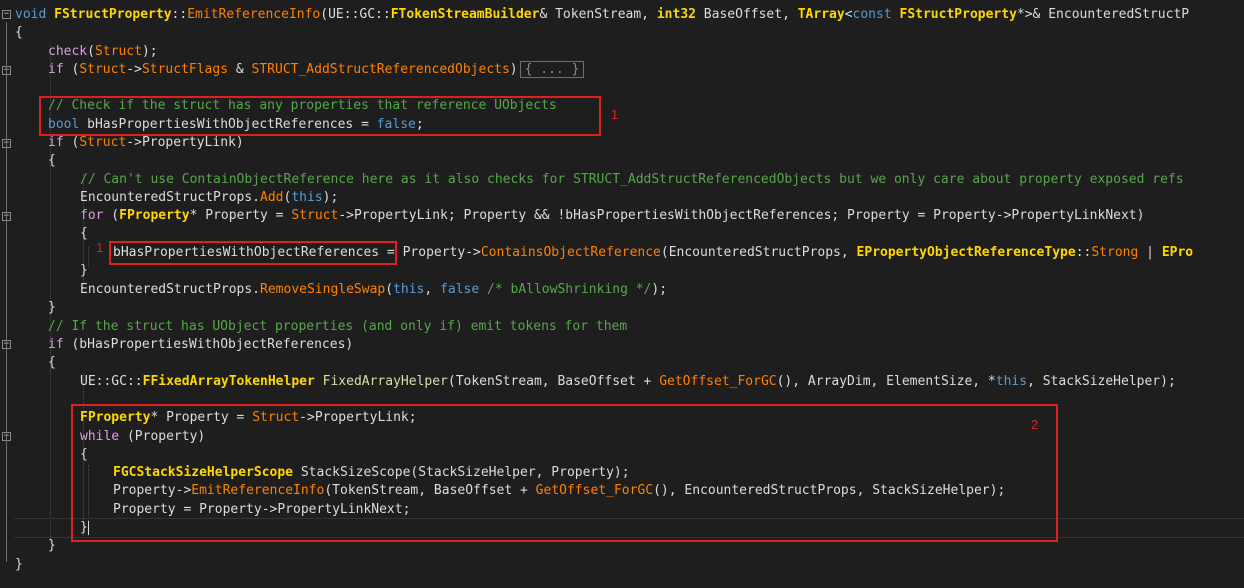  What do you see at coordinates (1101, 381) in the screenshot?
I see `text: , StackSizeHelper);` at bounding box center [1101, 381].